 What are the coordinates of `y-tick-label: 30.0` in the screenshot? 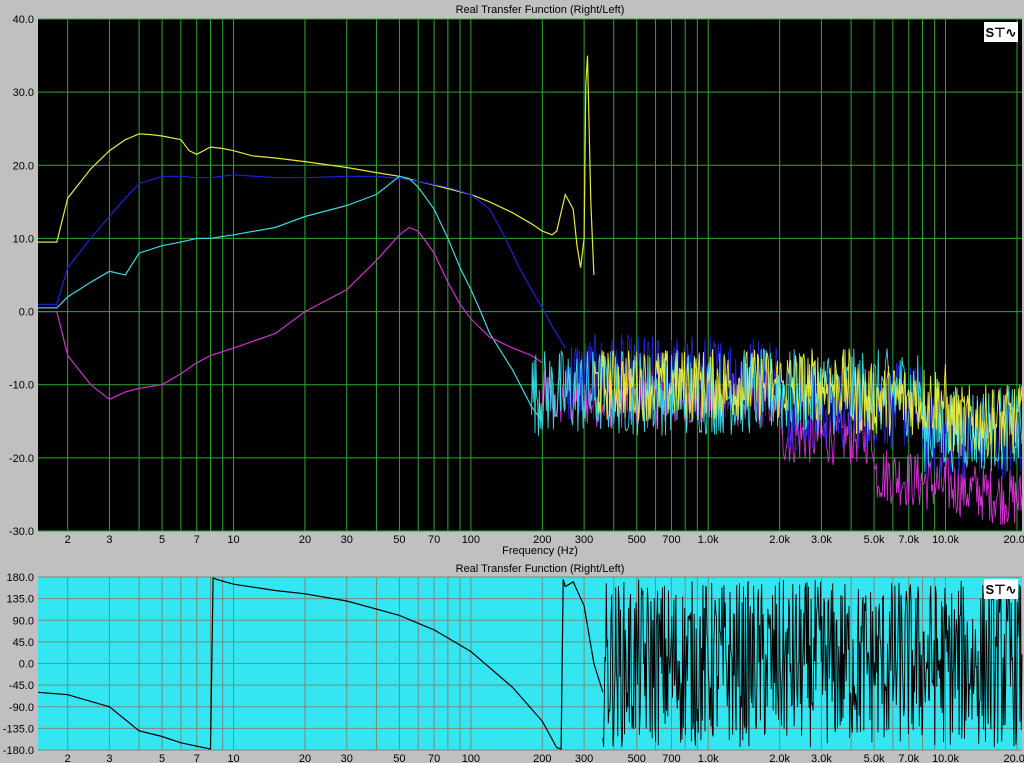 It's located at (23, 93).